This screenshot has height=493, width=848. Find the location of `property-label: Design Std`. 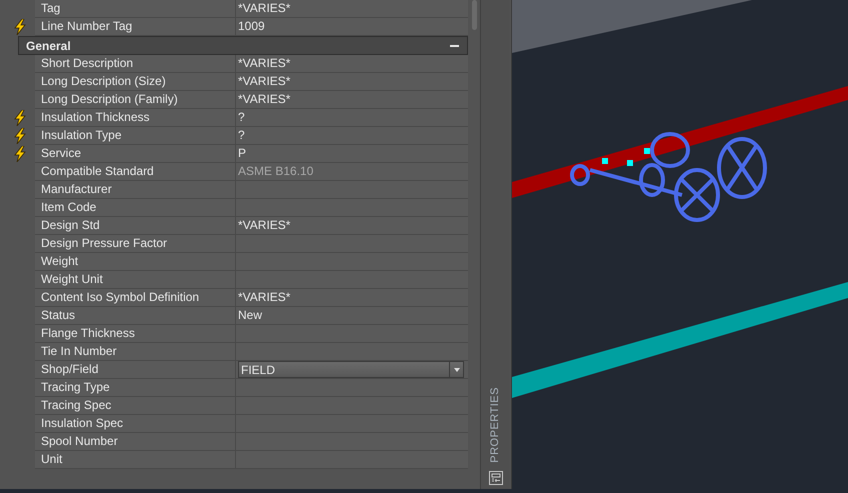

property-label: Design Std is located at coordinates (135, 226).